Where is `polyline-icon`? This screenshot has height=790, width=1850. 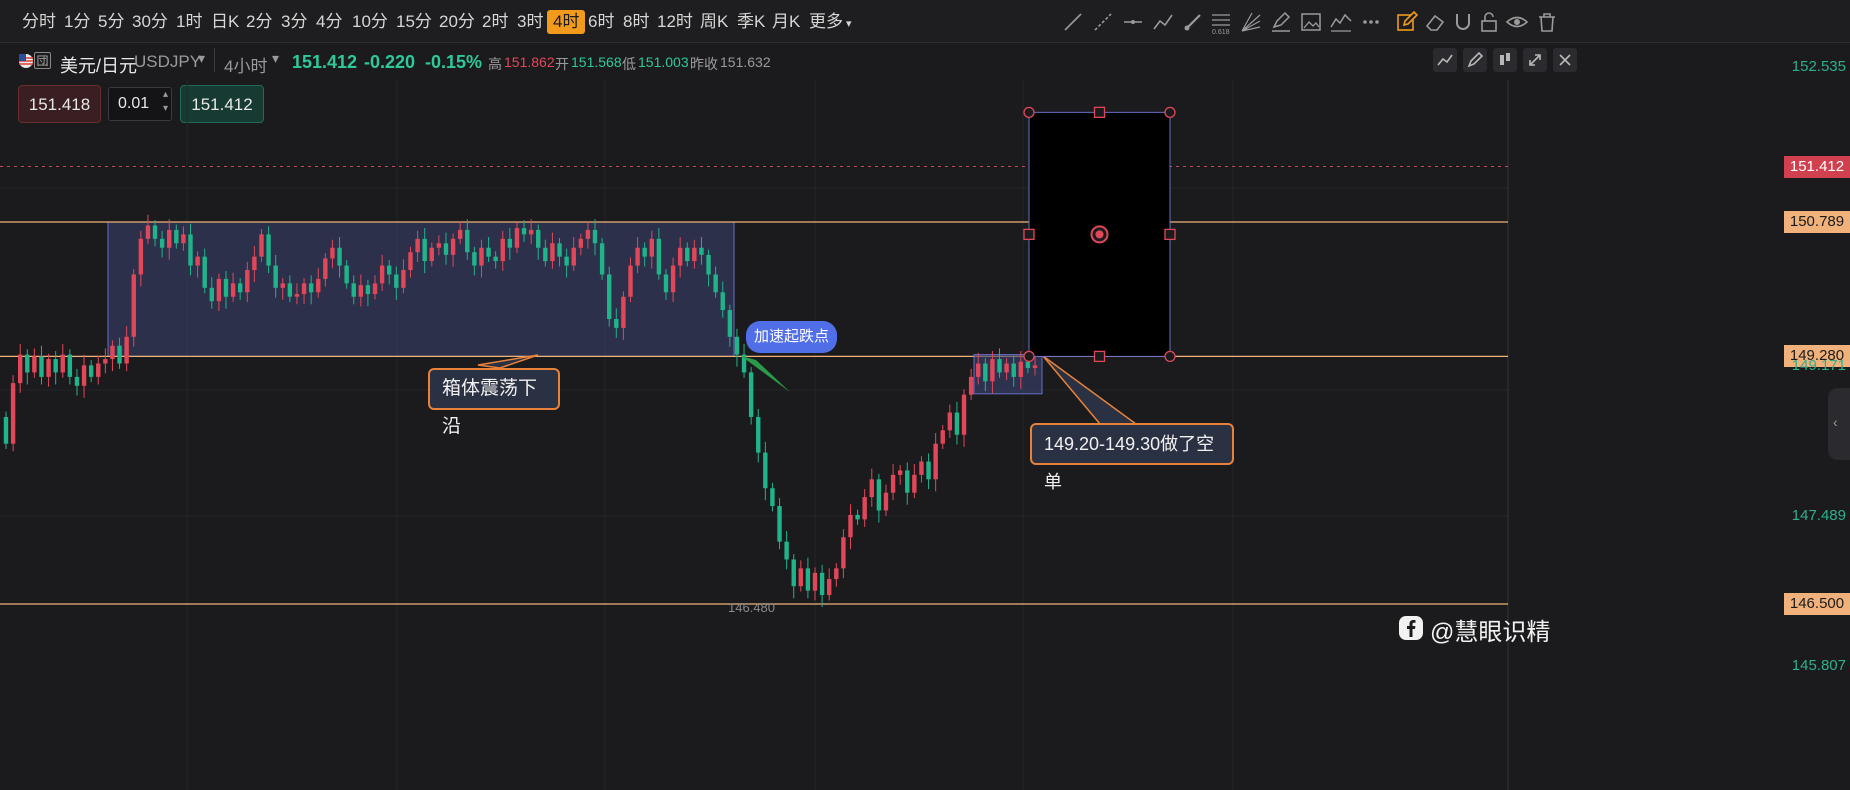 polyline-icon is located at coordinates (1163, 22).